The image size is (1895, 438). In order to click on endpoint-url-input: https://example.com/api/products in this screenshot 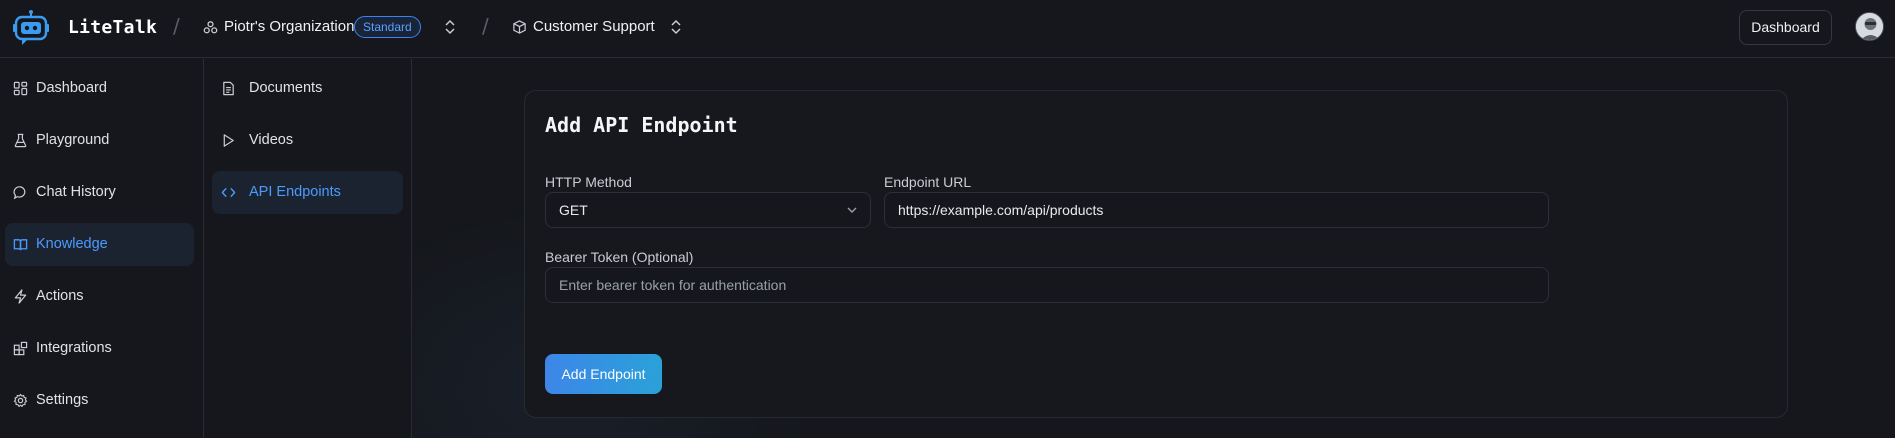, I will do `click(1216, 210)`.